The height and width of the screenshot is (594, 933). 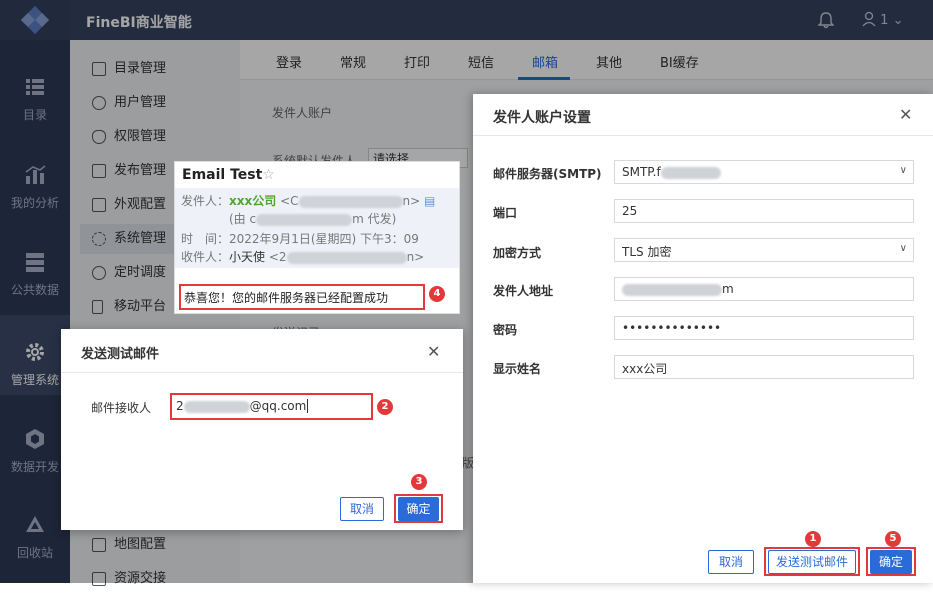 What do you see at coordinates (429, 201) in the screenshot?
I see `contact-card-icon: ▤` at bounding box center [429, 201].